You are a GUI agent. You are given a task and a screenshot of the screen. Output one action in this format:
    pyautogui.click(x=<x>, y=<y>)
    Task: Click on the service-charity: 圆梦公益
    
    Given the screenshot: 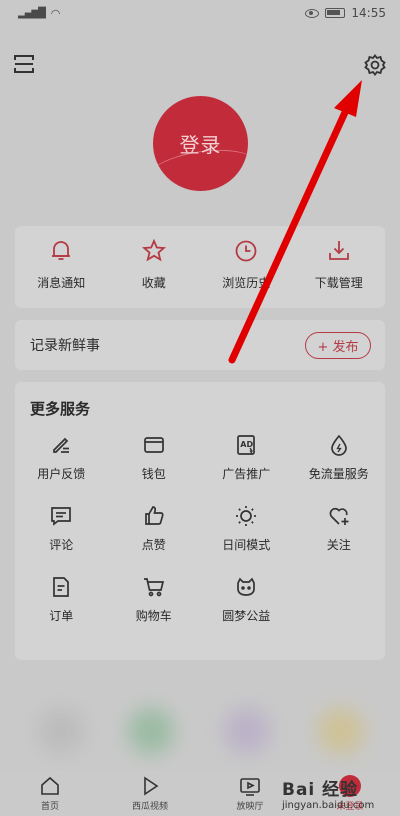 What is the action you would take?
    pyautogui.click(x=246, y=599)
    